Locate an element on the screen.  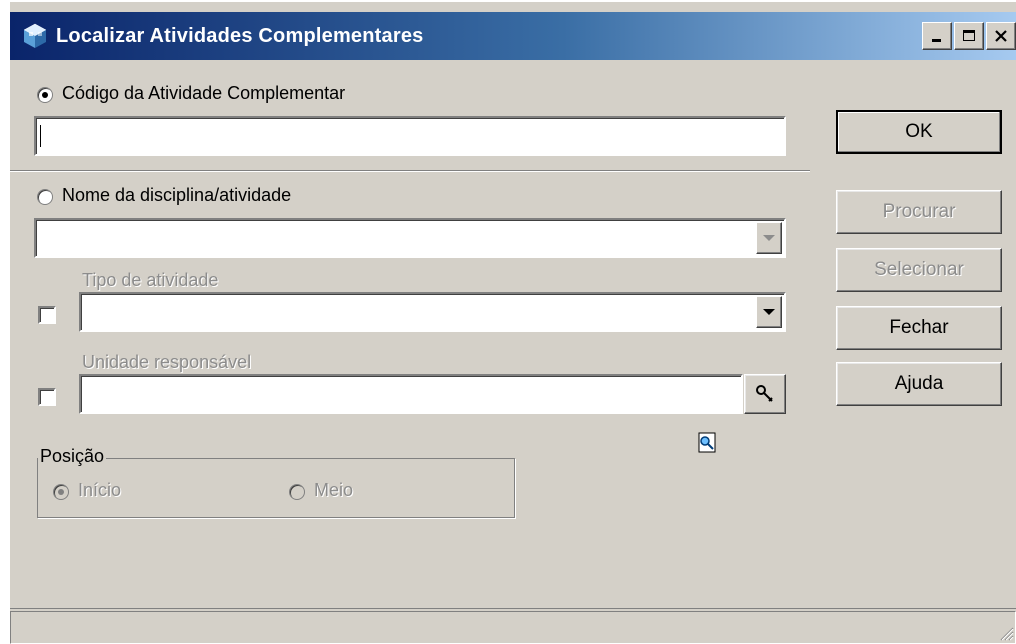
procurar-button: Procurar is located at coordinates (919, 212).